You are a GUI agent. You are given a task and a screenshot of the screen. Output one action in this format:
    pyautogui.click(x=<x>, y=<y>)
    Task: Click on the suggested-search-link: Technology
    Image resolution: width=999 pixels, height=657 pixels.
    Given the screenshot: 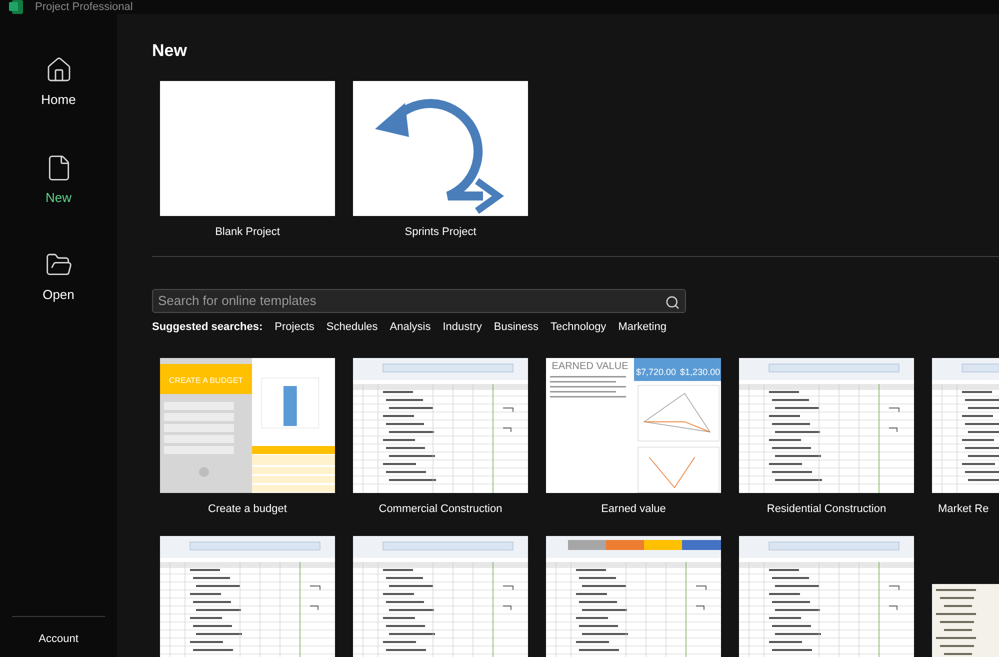 What is the action you would take?
    pyautogui.click(x=578, y=326)
    